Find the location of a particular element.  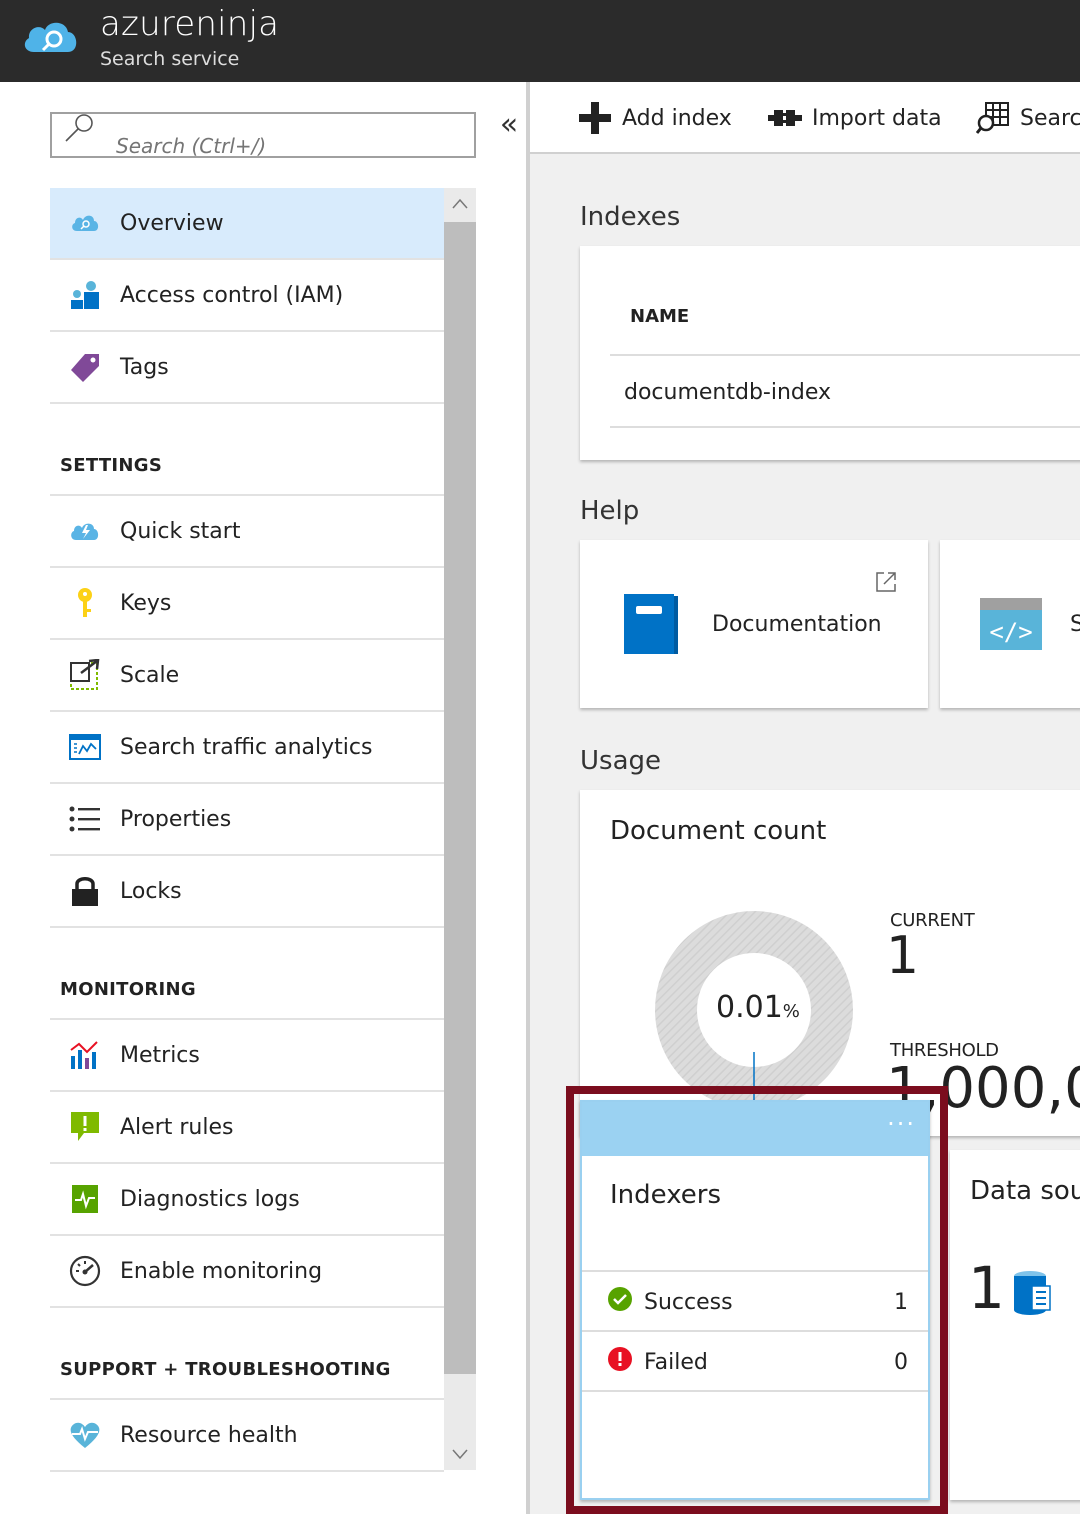

support-section-header: SUPPORT + TROUBLESHOOTING is located at coordinates (247, 1354).